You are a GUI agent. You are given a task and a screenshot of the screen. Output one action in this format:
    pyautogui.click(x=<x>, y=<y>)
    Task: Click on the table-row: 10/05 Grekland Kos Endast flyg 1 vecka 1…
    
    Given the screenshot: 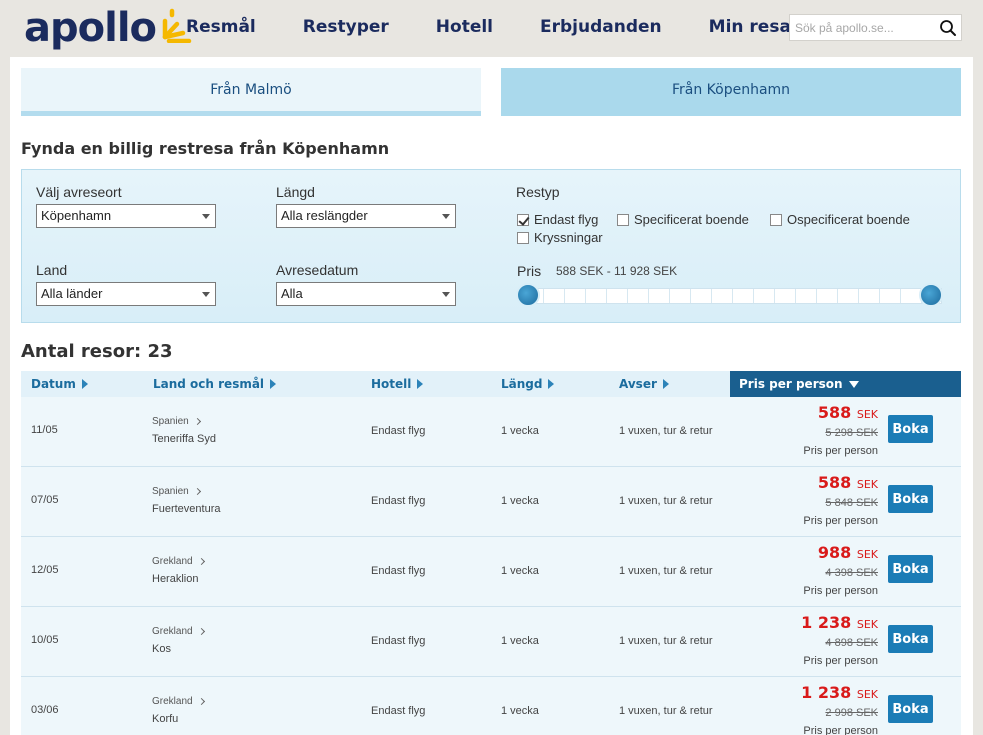 What is the action you would take?
    pyautogui.click(x=491, y=642)
    